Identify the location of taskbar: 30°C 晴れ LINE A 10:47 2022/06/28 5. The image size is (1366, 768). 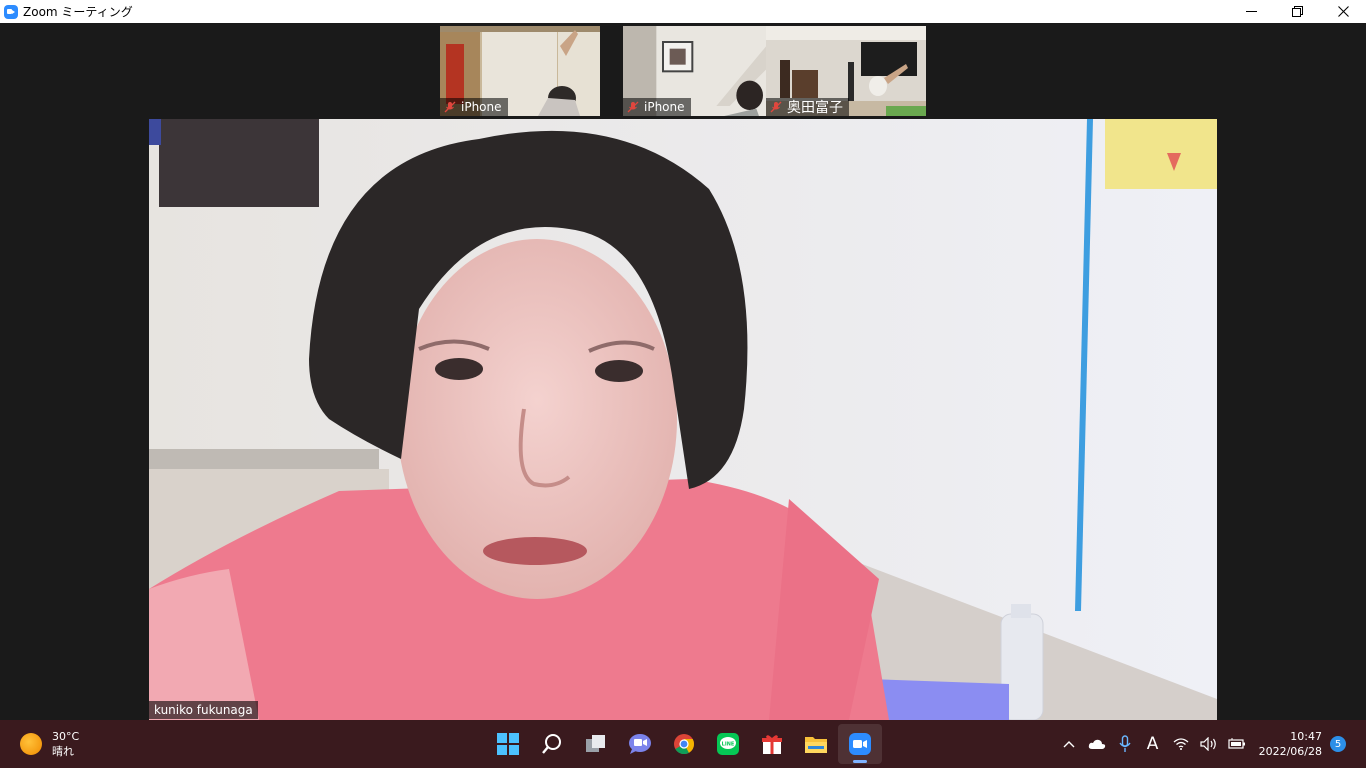
(683, 744).